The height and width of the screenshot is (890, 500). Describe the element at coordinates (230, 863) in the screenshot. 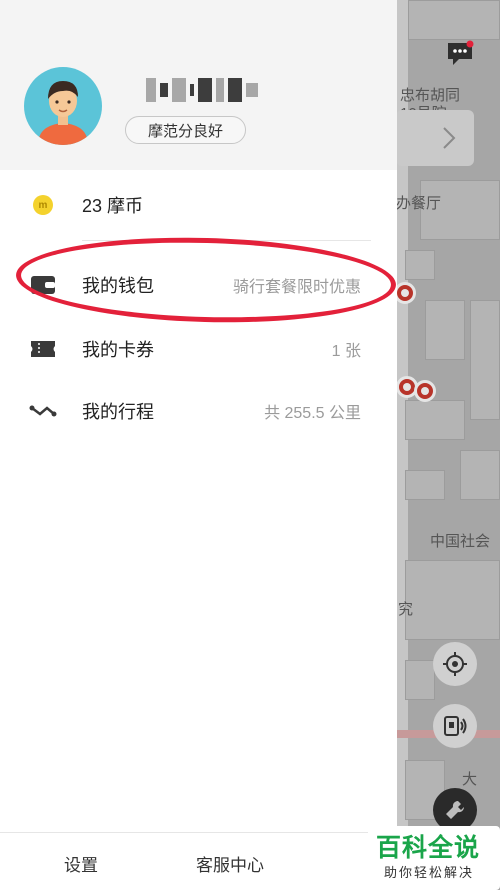

I see `support-link: 客服中心` at that location.